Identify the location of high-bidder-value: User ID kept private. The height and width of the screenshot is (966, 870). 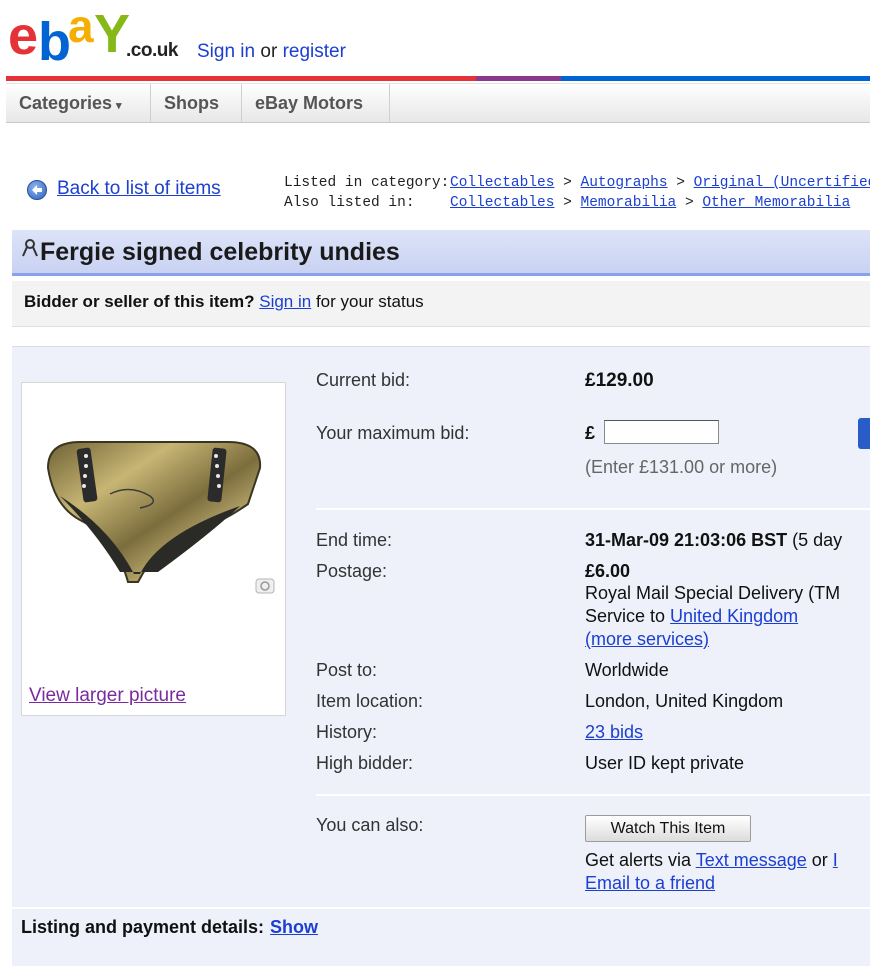
(665, 763).